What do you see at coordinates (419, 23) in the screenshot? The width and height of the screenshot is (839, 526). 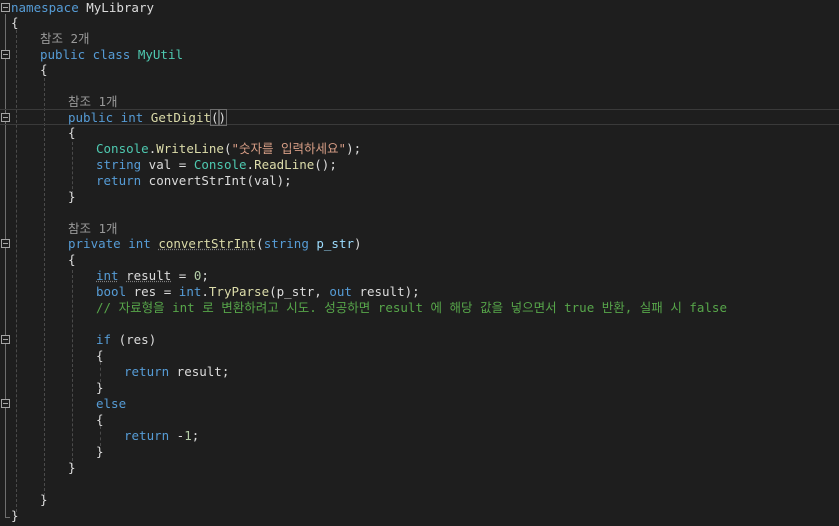 I see `code-line-2: {` at bounding box center [419, 23].